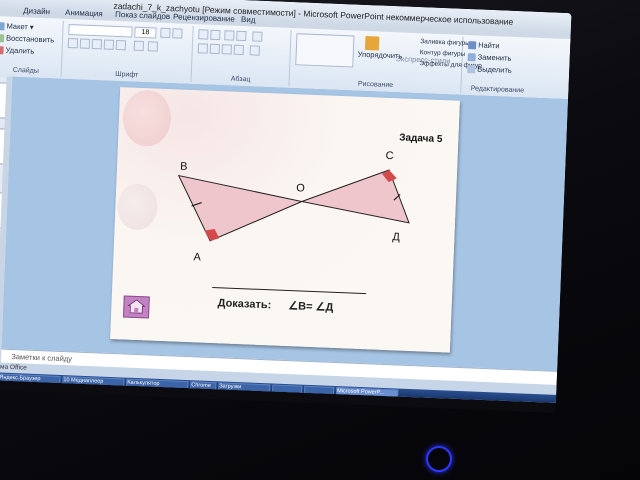 The image size is (640, 480). Describe the element at coordinates (484, 45) in the screenshot. I see `find-button: Найти` at that location.